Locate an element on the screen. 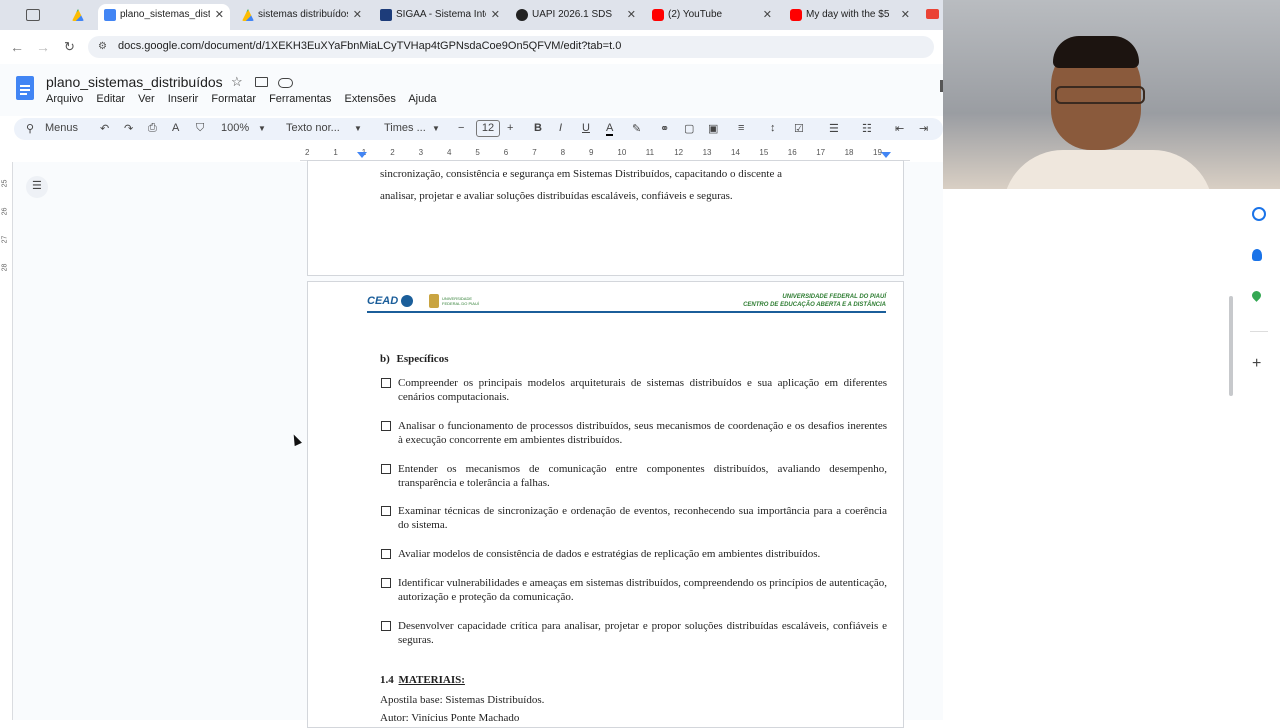 This screenshot has height=728, width=1280. font-size-input: 12 is located at coordinates (488, 128).